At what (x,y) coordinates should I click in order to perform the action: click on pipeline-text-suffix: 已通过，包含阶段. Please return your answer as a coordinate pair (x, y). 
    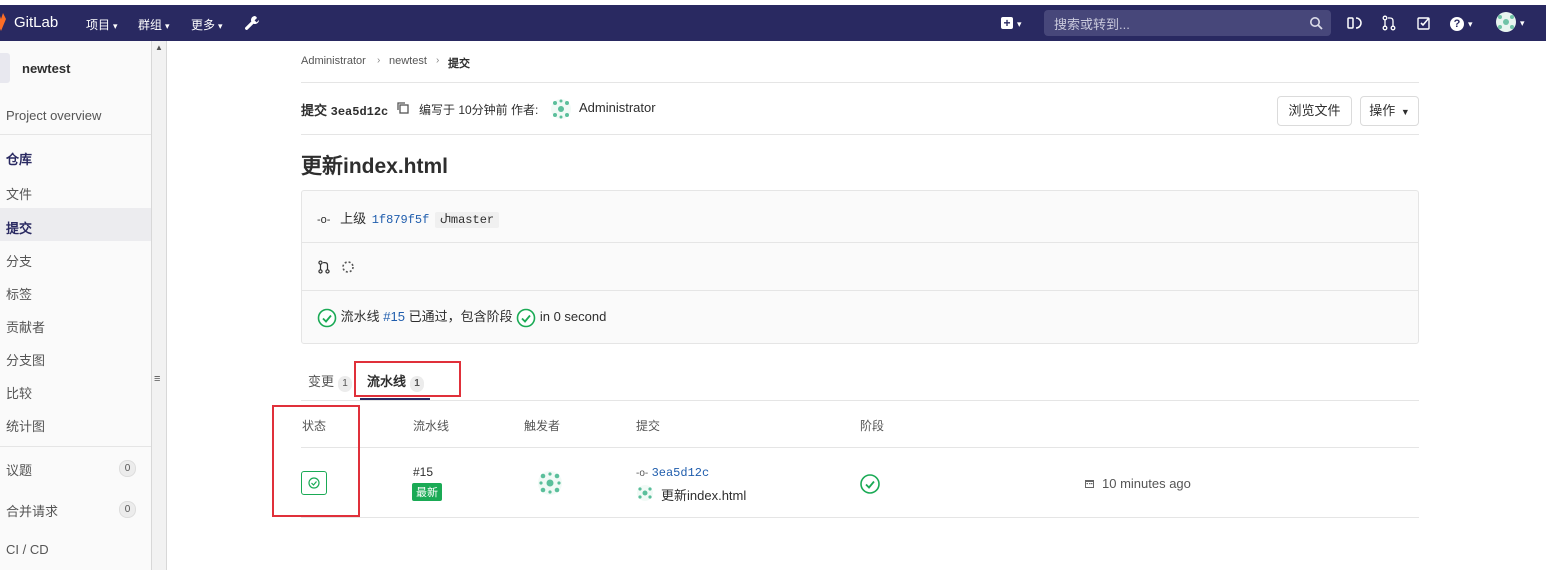
    Looking at the image, I should click on (460, 316).